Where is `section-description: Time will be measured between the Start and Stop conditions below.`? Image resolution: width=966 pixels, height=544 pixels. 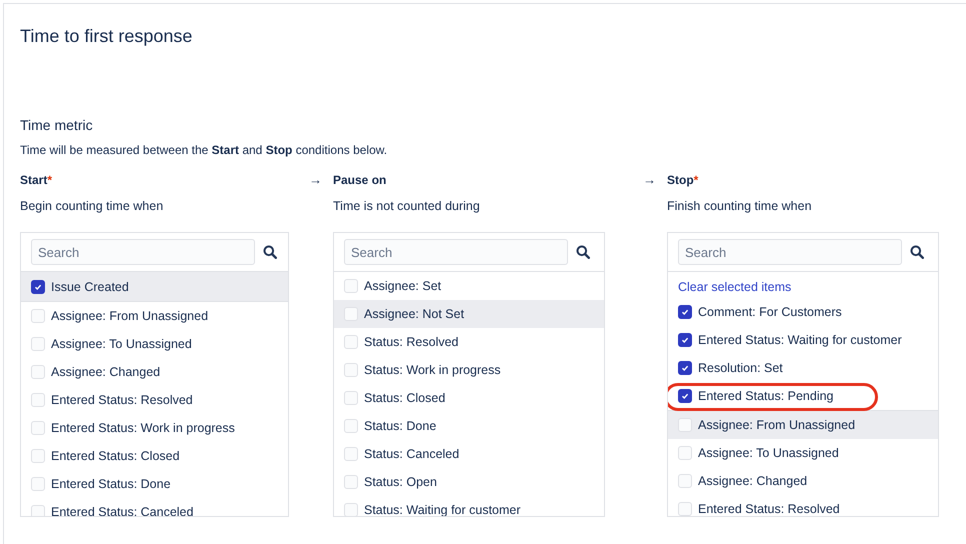 section-description: Time will be measured between the Start and Stop conditions below. is located at coordinates (204, 150).